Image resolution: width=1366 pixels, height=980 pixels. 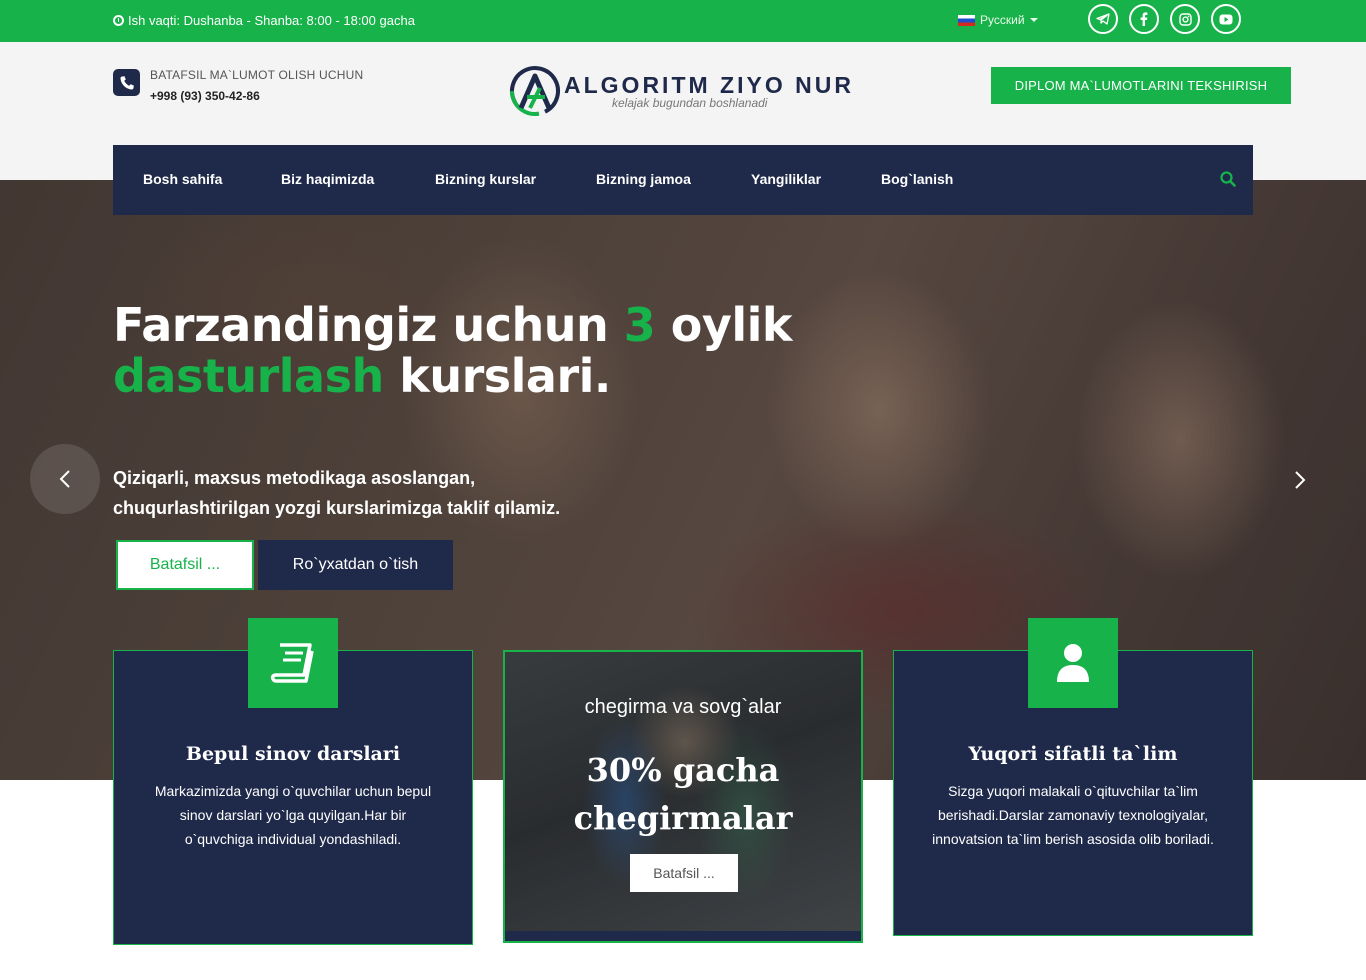 I want to click on hero-title-part2: oylik, so click(x=724, y=325).